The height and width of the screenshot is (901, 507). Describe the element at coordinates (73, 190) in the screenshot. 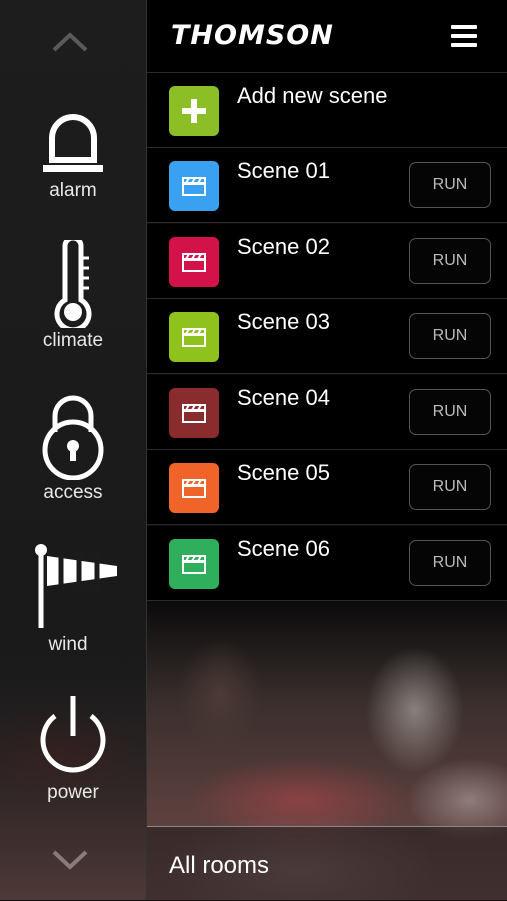

I see `sidebar-item-label: alarm` at that location.